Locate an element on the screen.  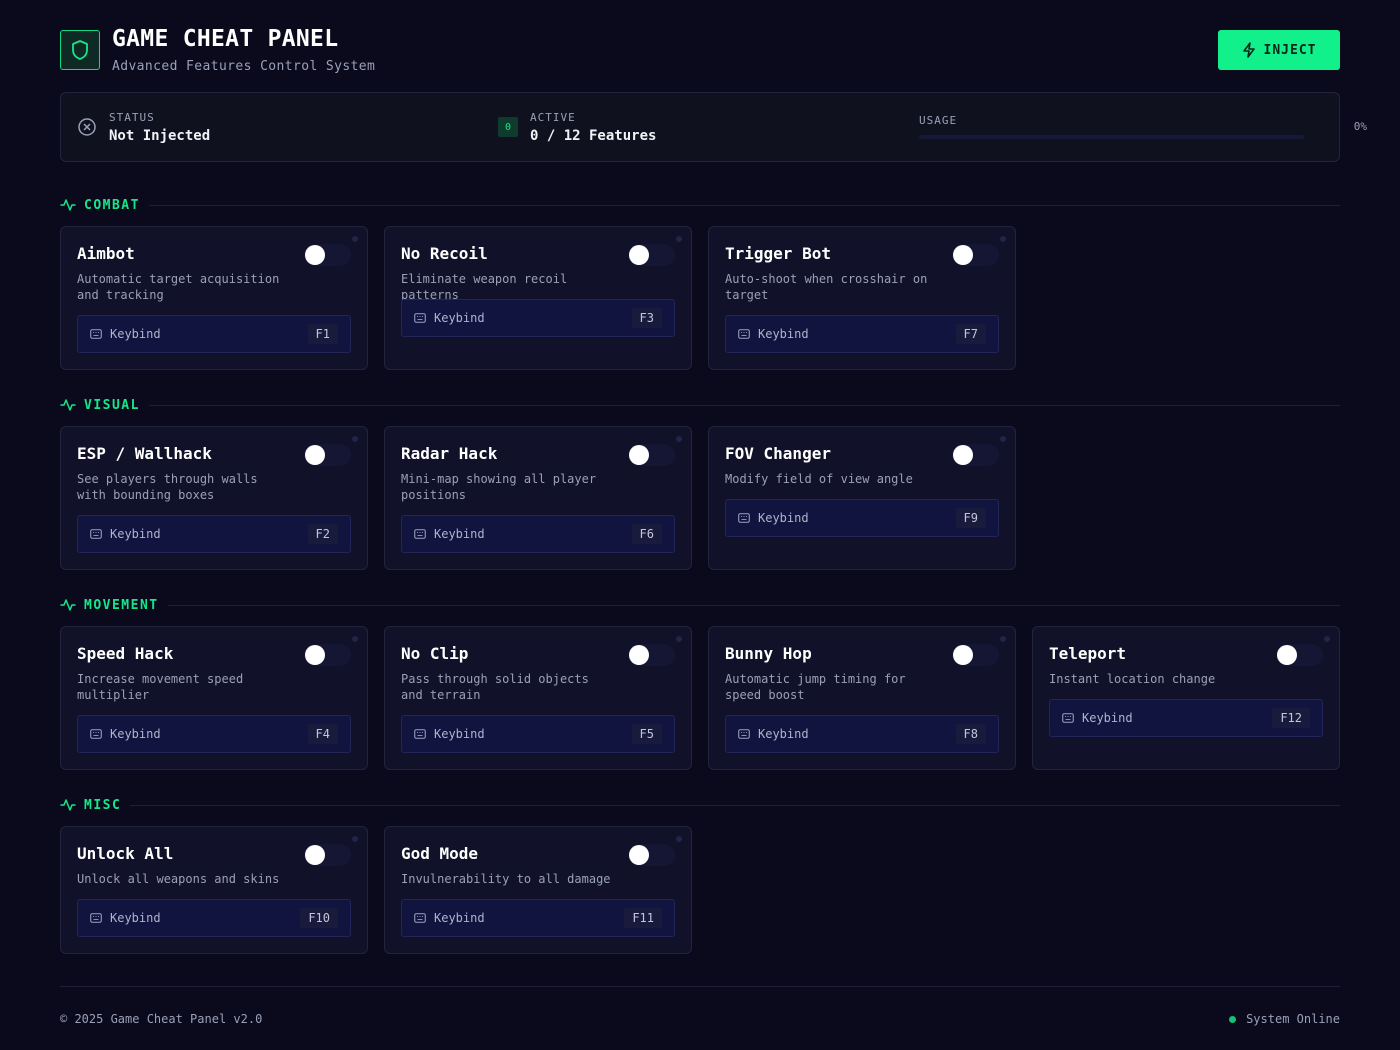
keybind-field: Keybind F1 is located at coordinates (214, 334).